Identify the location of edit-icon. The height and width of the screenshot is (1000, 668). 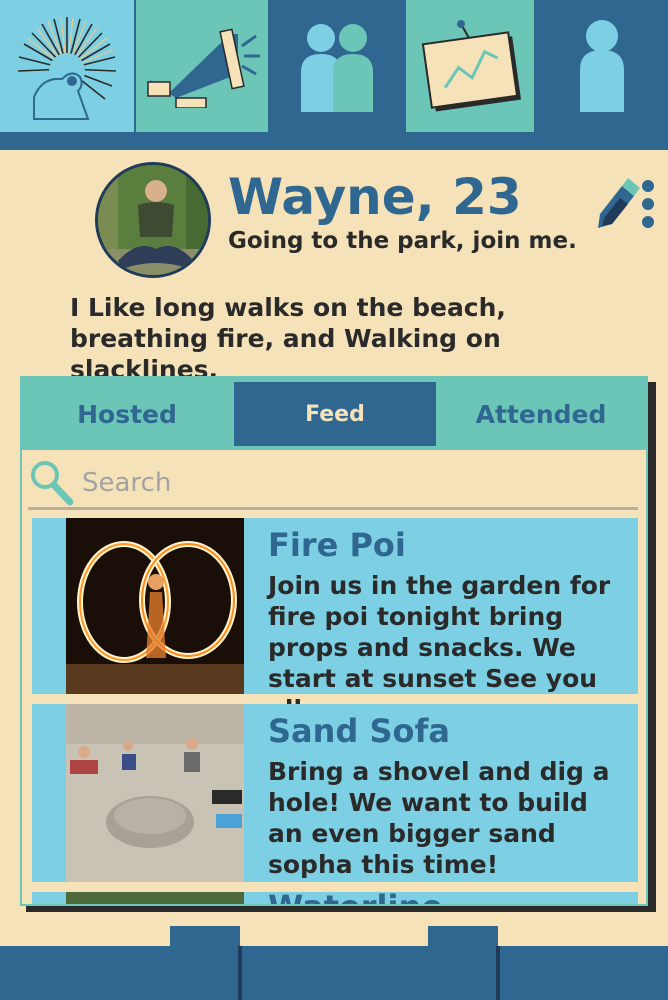
(625, 204).